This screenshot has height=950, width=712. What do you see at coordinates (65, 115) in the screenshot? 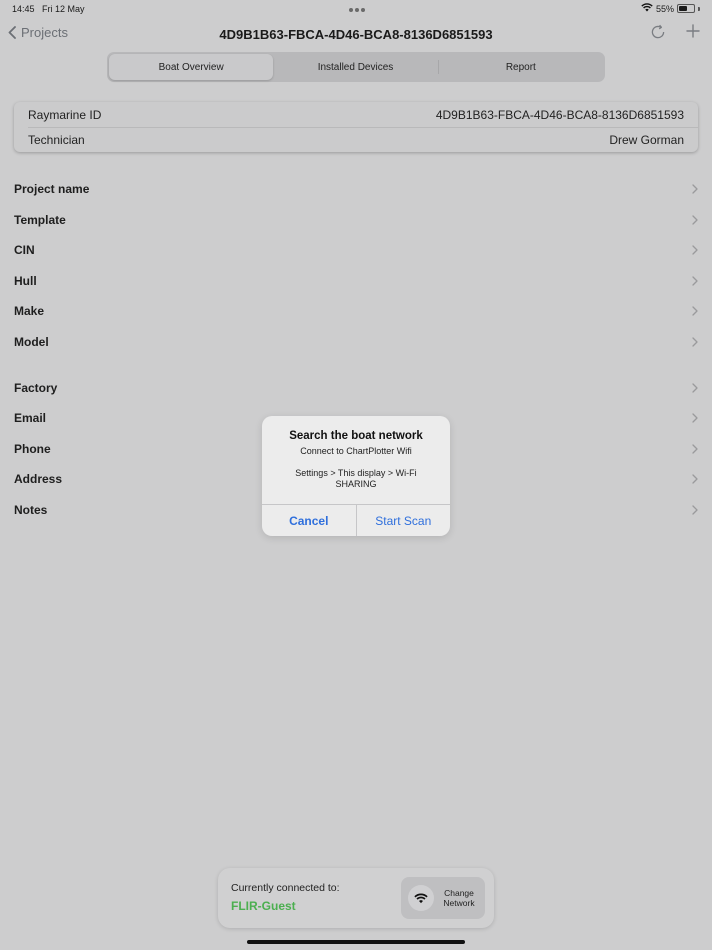
I see `info-label: Raymarine ID` at bounding box center [65, 115].